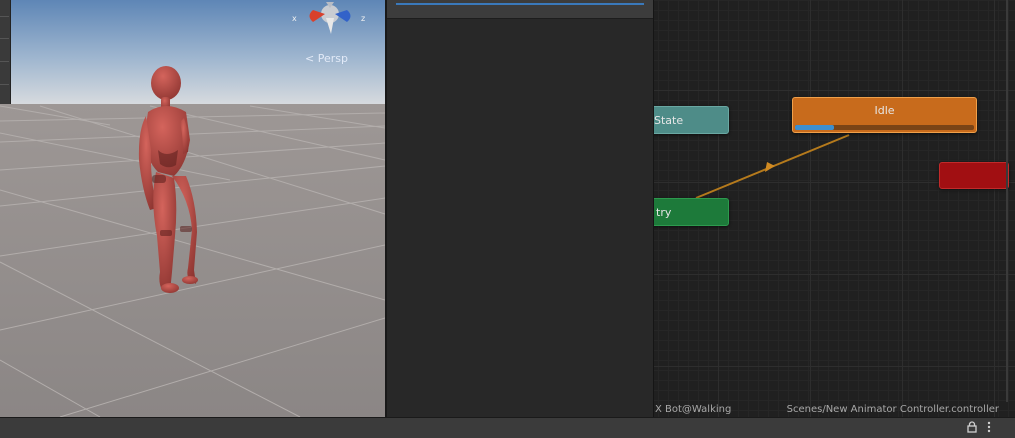 Image resolution: width=1015 pixels, height=438 pixels. Describe the element at coordinates (669, 120) in the screenshot. I see `any-state-label: State` at that location.